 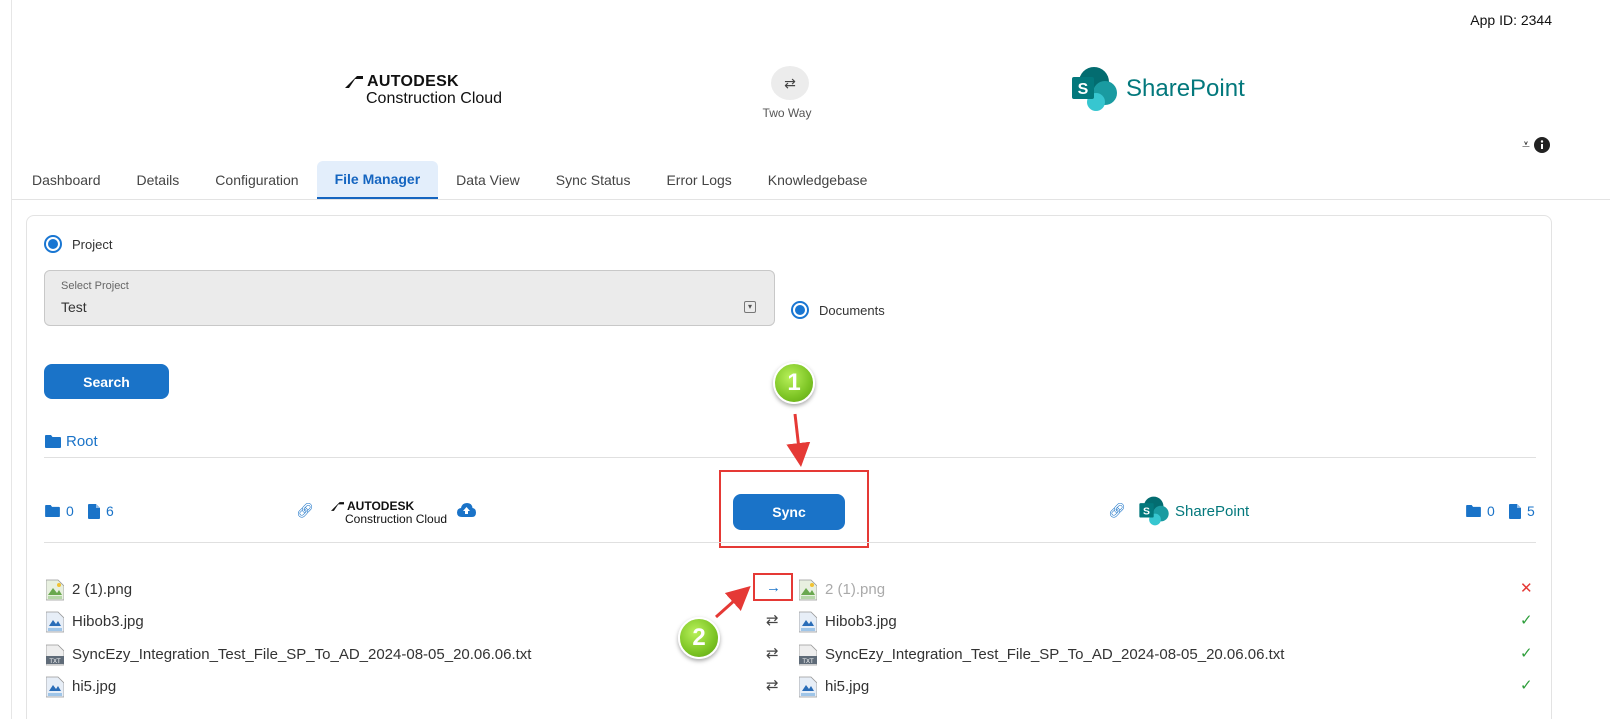 I want to click on sync-mode-indicator: ⇄ Two Way, so click(x=788, y=93).